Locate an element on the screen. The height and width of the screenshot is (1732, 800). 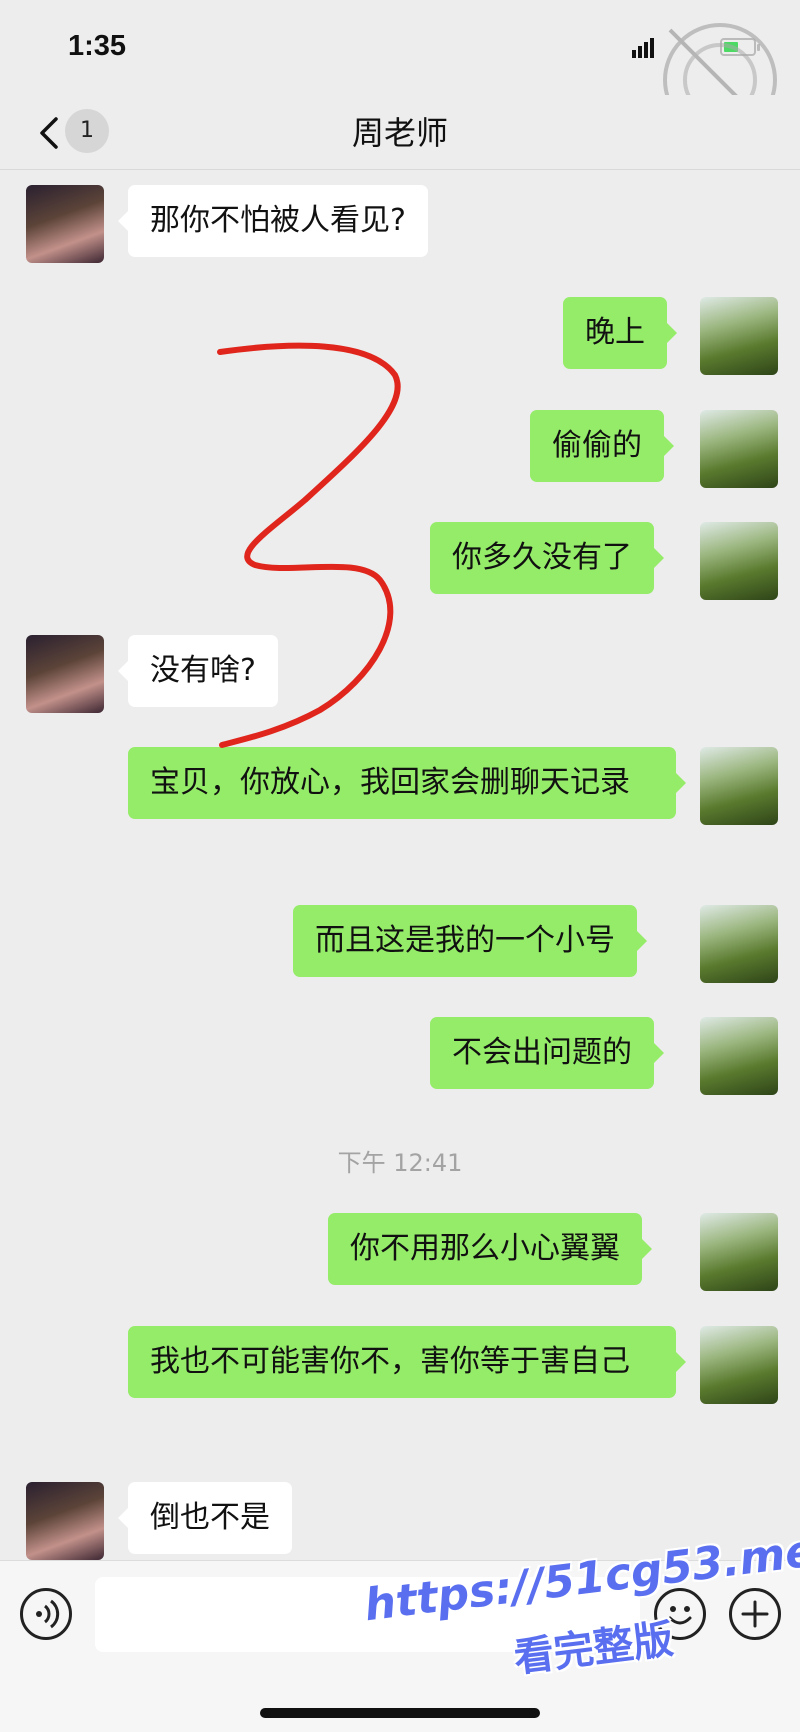
message-bubble-sent: 晚上 is located at coordinates (620, 333).